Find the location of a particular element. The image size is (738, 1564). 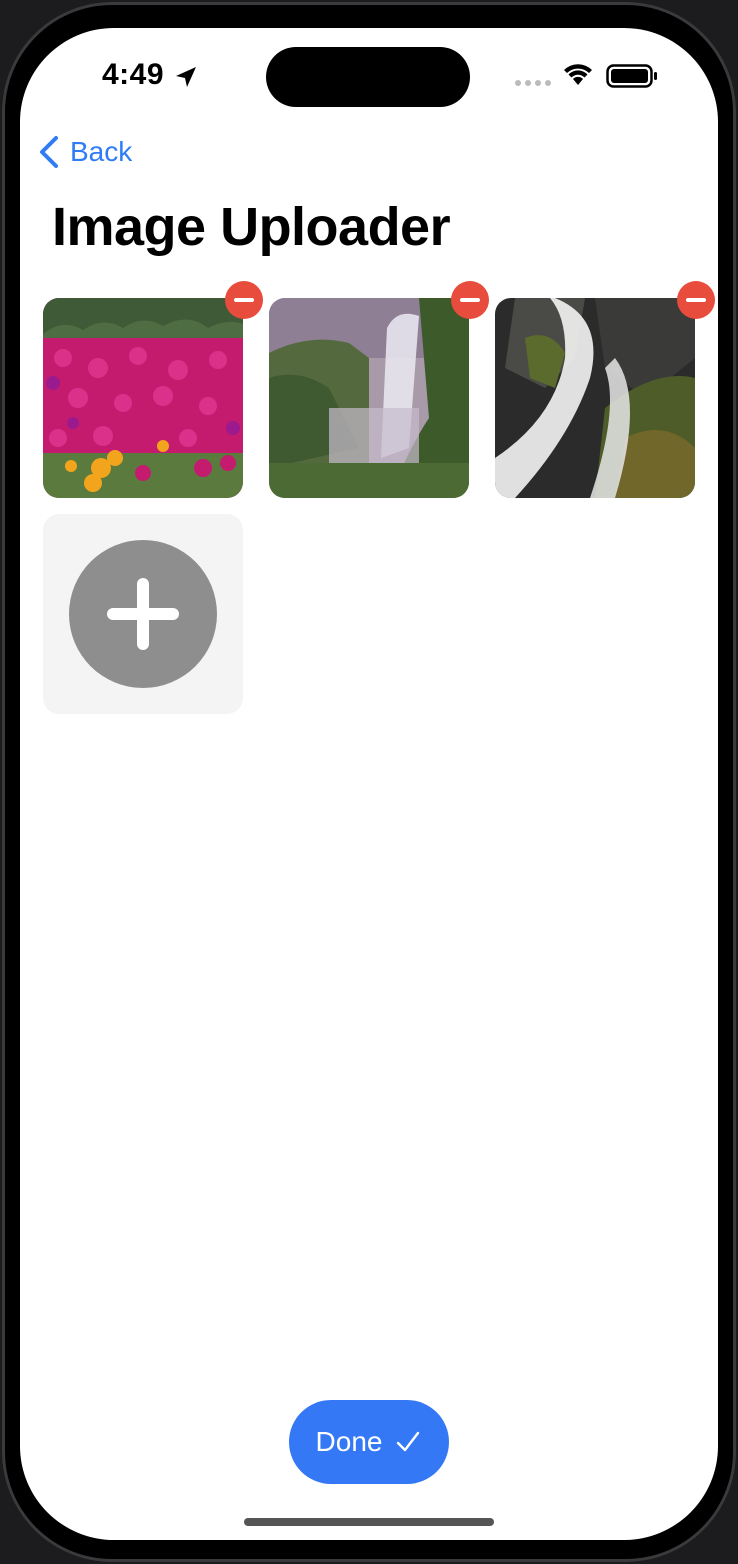

image-thumbnail-waterfall-rocks is located at coordinates (595, 398).